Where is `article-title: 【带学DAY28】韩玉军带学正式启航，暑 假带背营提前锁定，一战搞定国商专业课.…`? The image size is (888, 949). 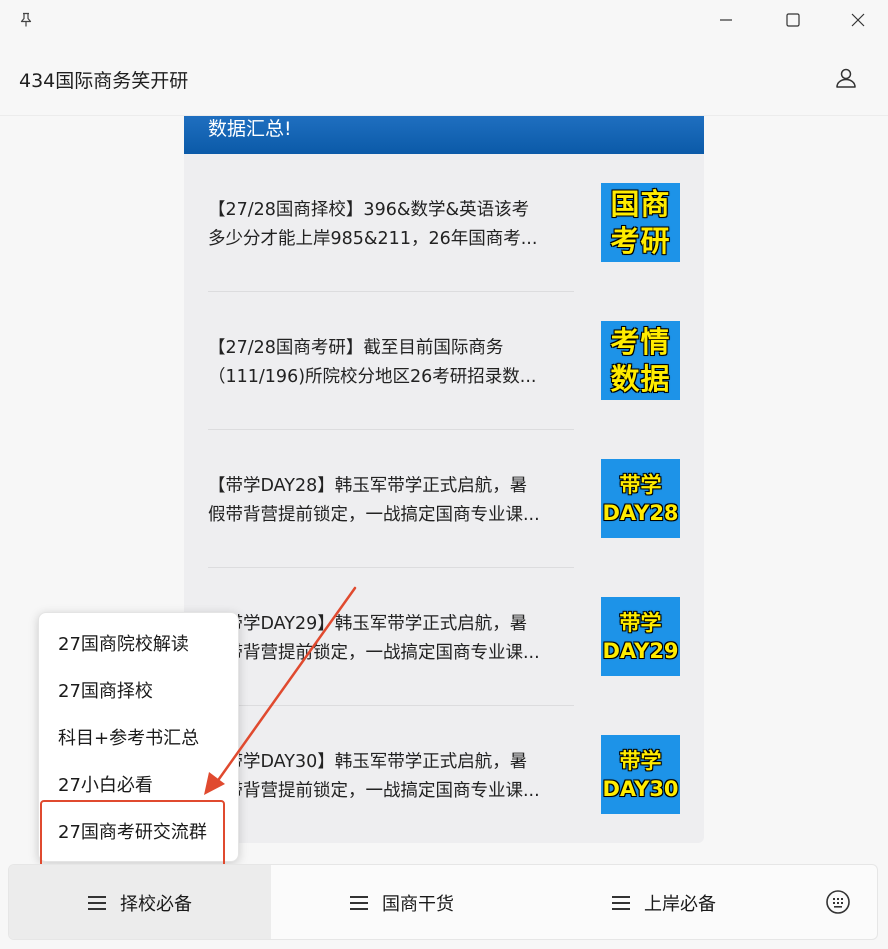 article-title: 【带学DAY28】韩玉军带学正式启航，暑 假带背营提前锁定，一战搞定国商专业课.… is located at coordinates (374, 500).